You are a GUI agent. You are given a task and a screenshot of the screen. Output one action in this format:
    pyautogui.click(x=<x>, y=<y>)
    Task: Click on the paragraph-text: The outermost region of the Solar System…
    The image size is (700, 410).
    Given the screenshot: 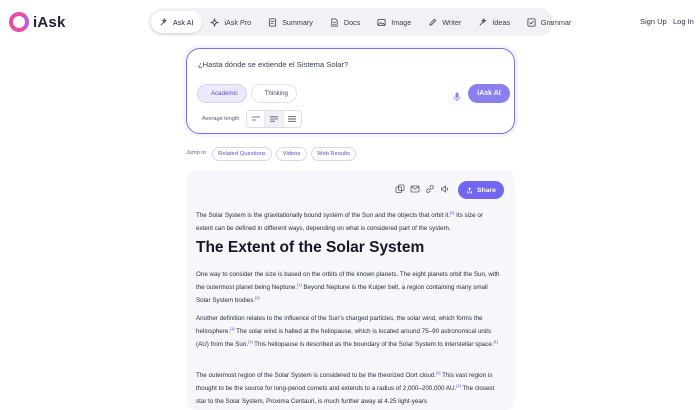 What is the action you would take?
    pyautogui.click(x=316, y=375)
    